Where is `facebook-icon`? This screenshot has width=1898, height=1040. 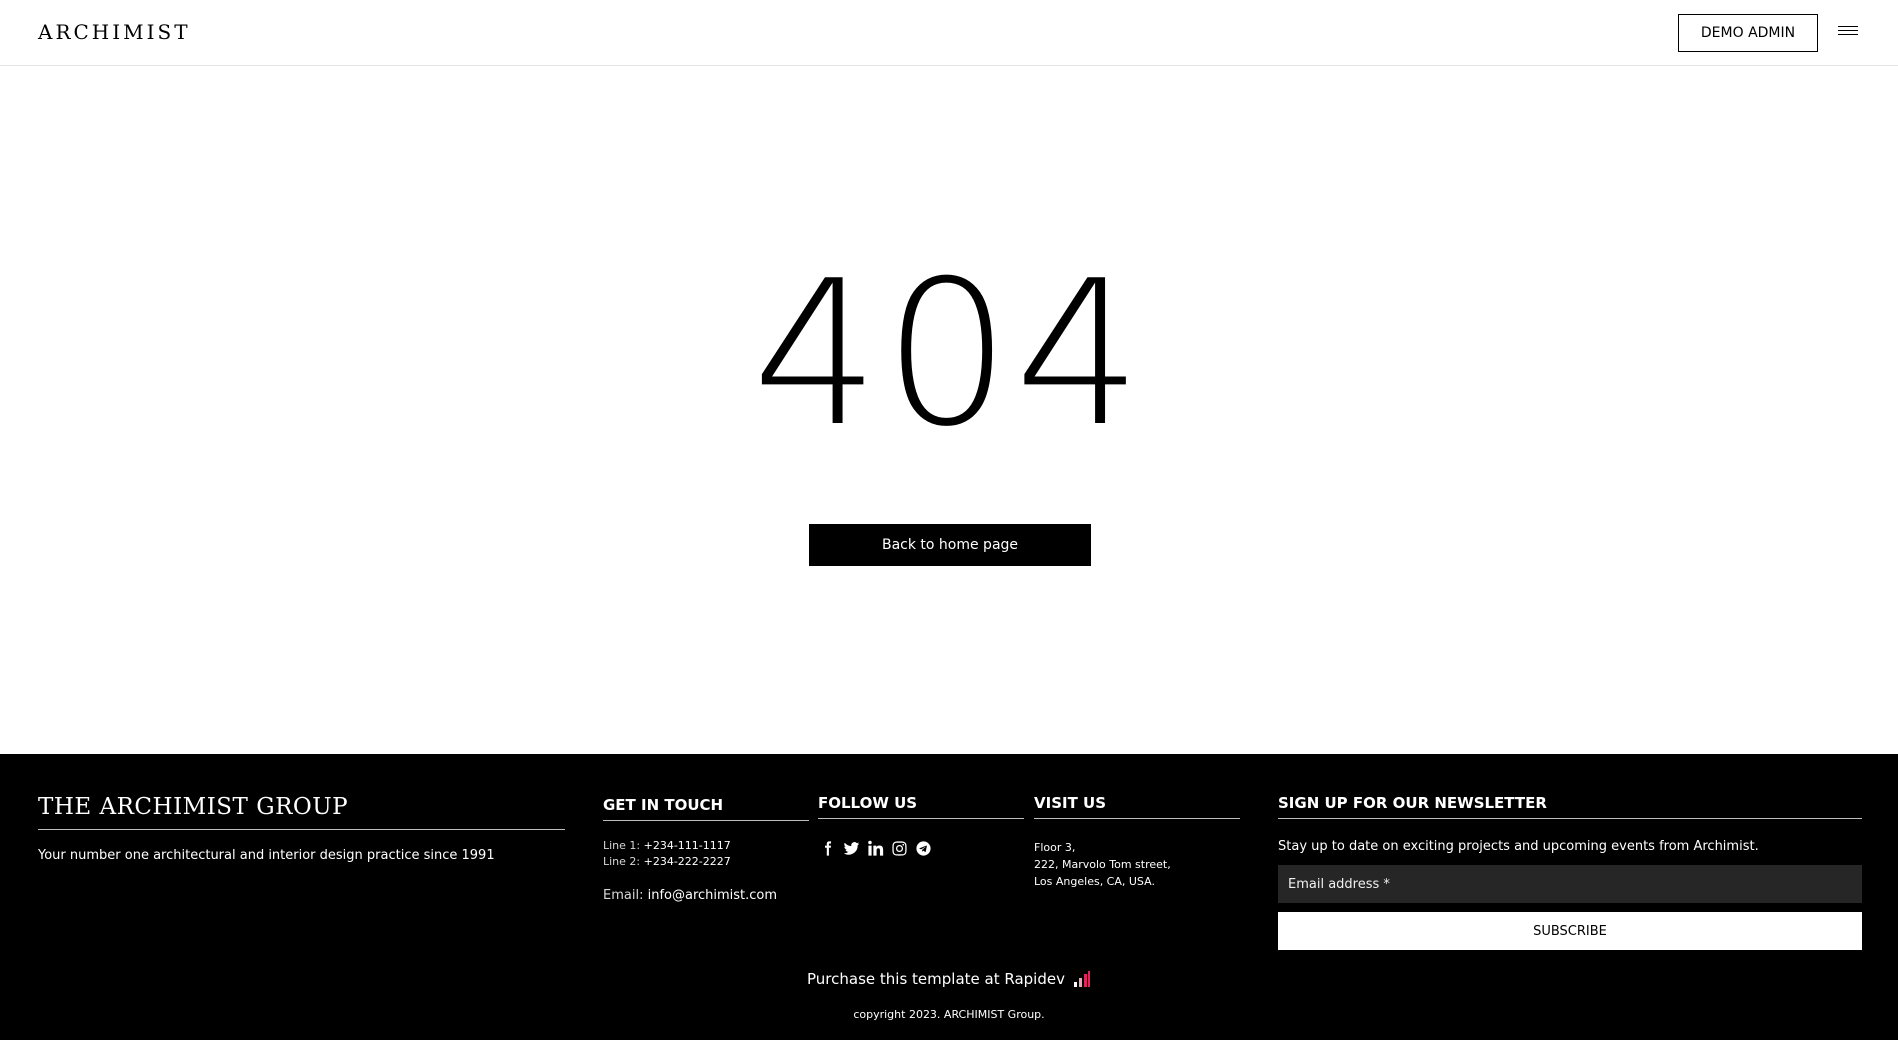
facebook-icon is located at coordinates (827, 848).